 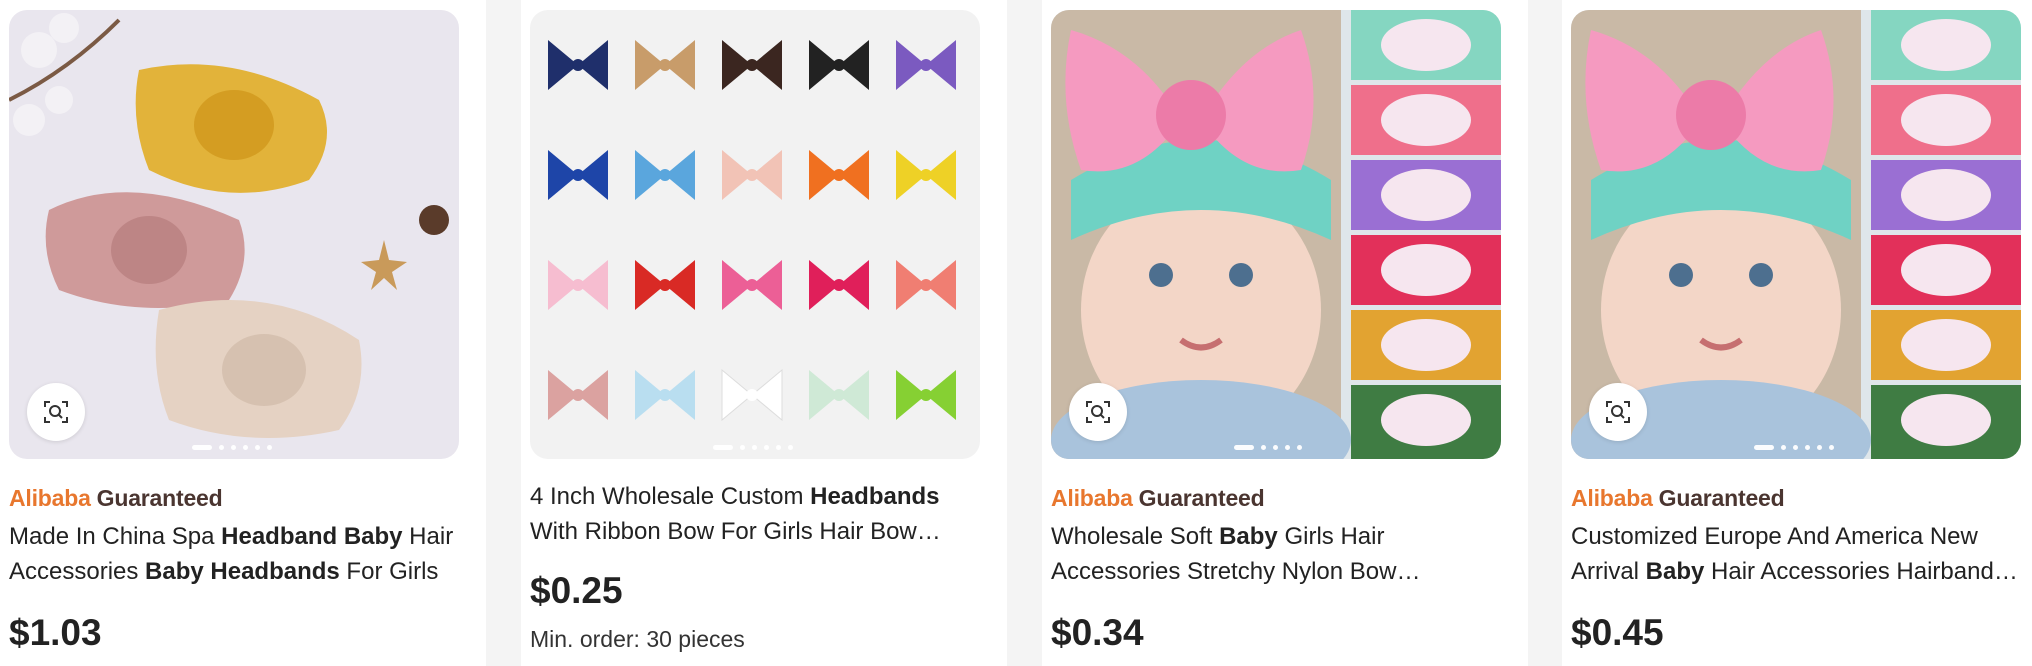 What do you see at coordinates (576, 590) in the screenshot?
I see `product-price: $0.25` at bounding box center [576, 590].